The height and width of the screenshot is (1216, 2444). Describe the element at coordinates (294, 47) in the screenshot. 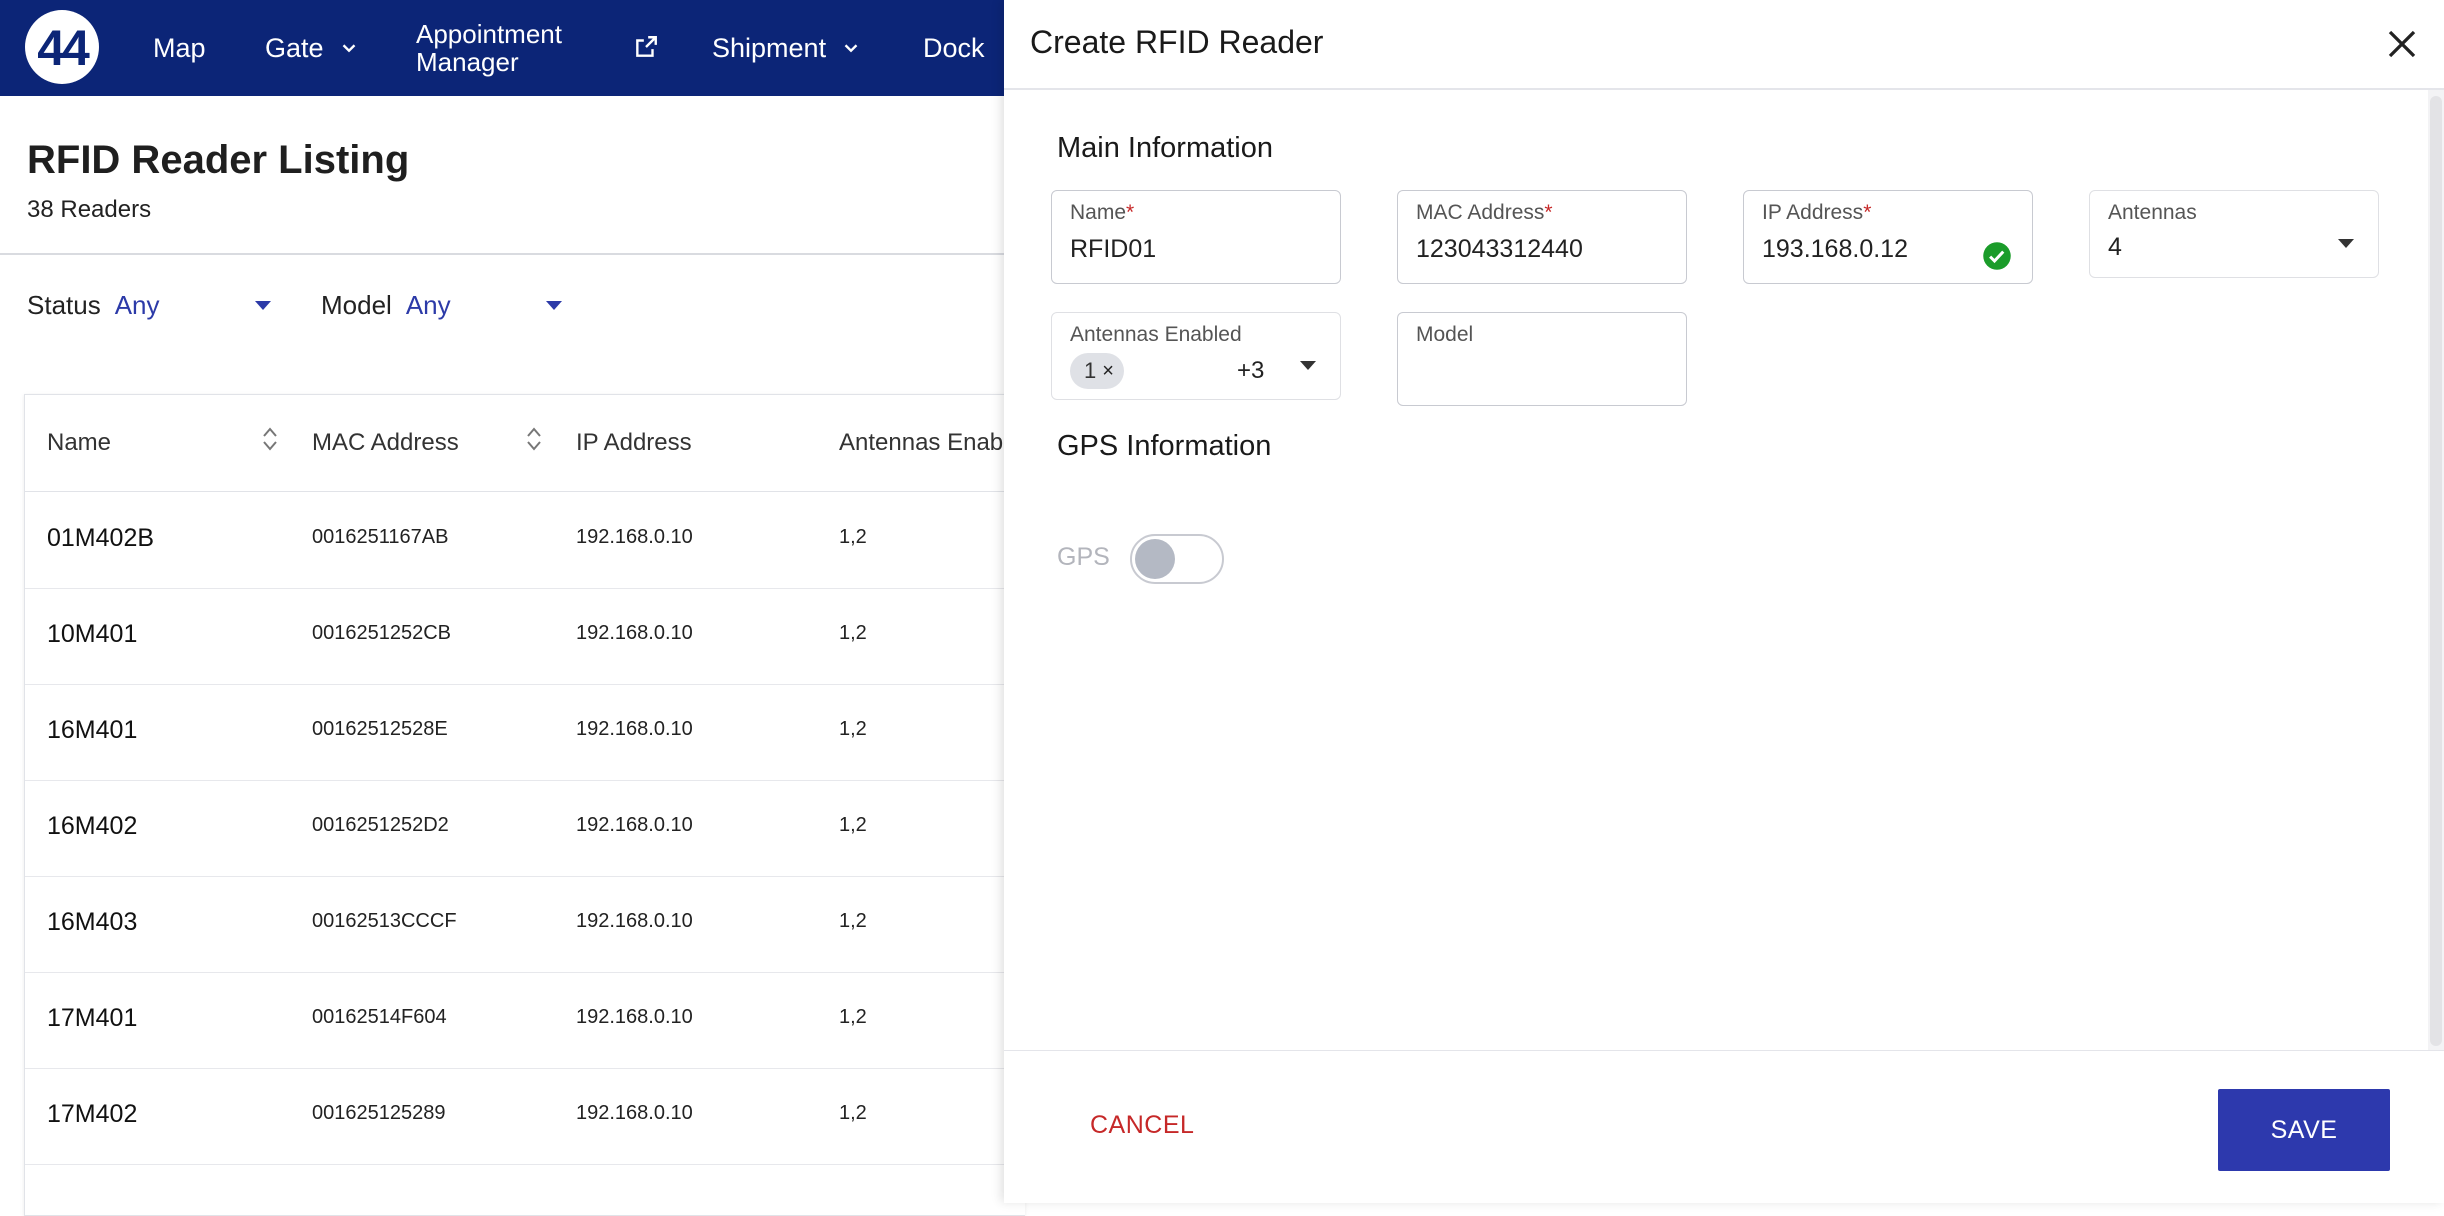

I see `nav-item-gate-label: Gate` at that location.